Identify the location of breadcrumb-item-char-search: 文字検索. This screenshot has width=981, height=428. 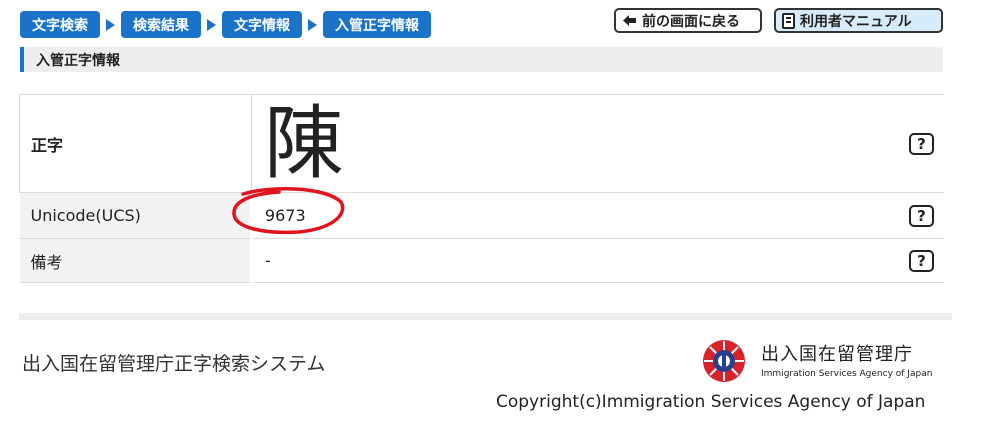
(60, 24).